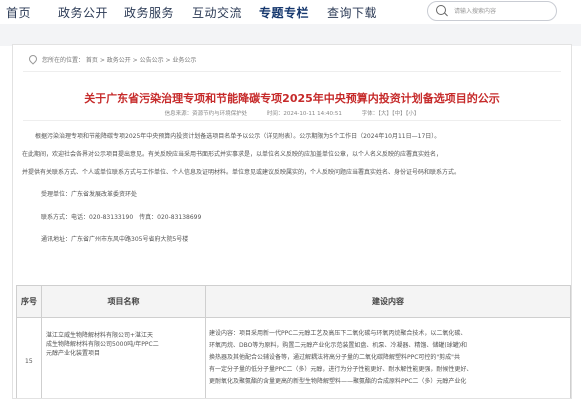 This screenshot has width=581, height=399. Describe the element at coordinates (73, 353) in the screenshot. I see `project-name-line: 元醇产业化装置项目` at that location.